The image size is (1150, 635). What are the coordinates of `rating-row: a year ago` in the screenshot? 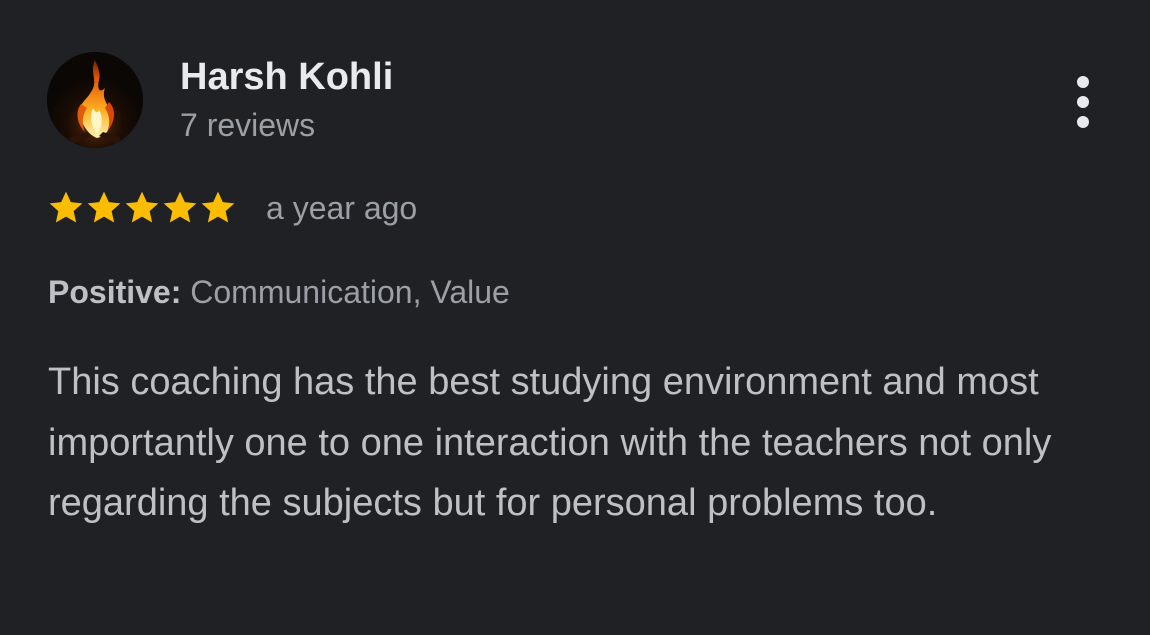 It's located at (231, 208).